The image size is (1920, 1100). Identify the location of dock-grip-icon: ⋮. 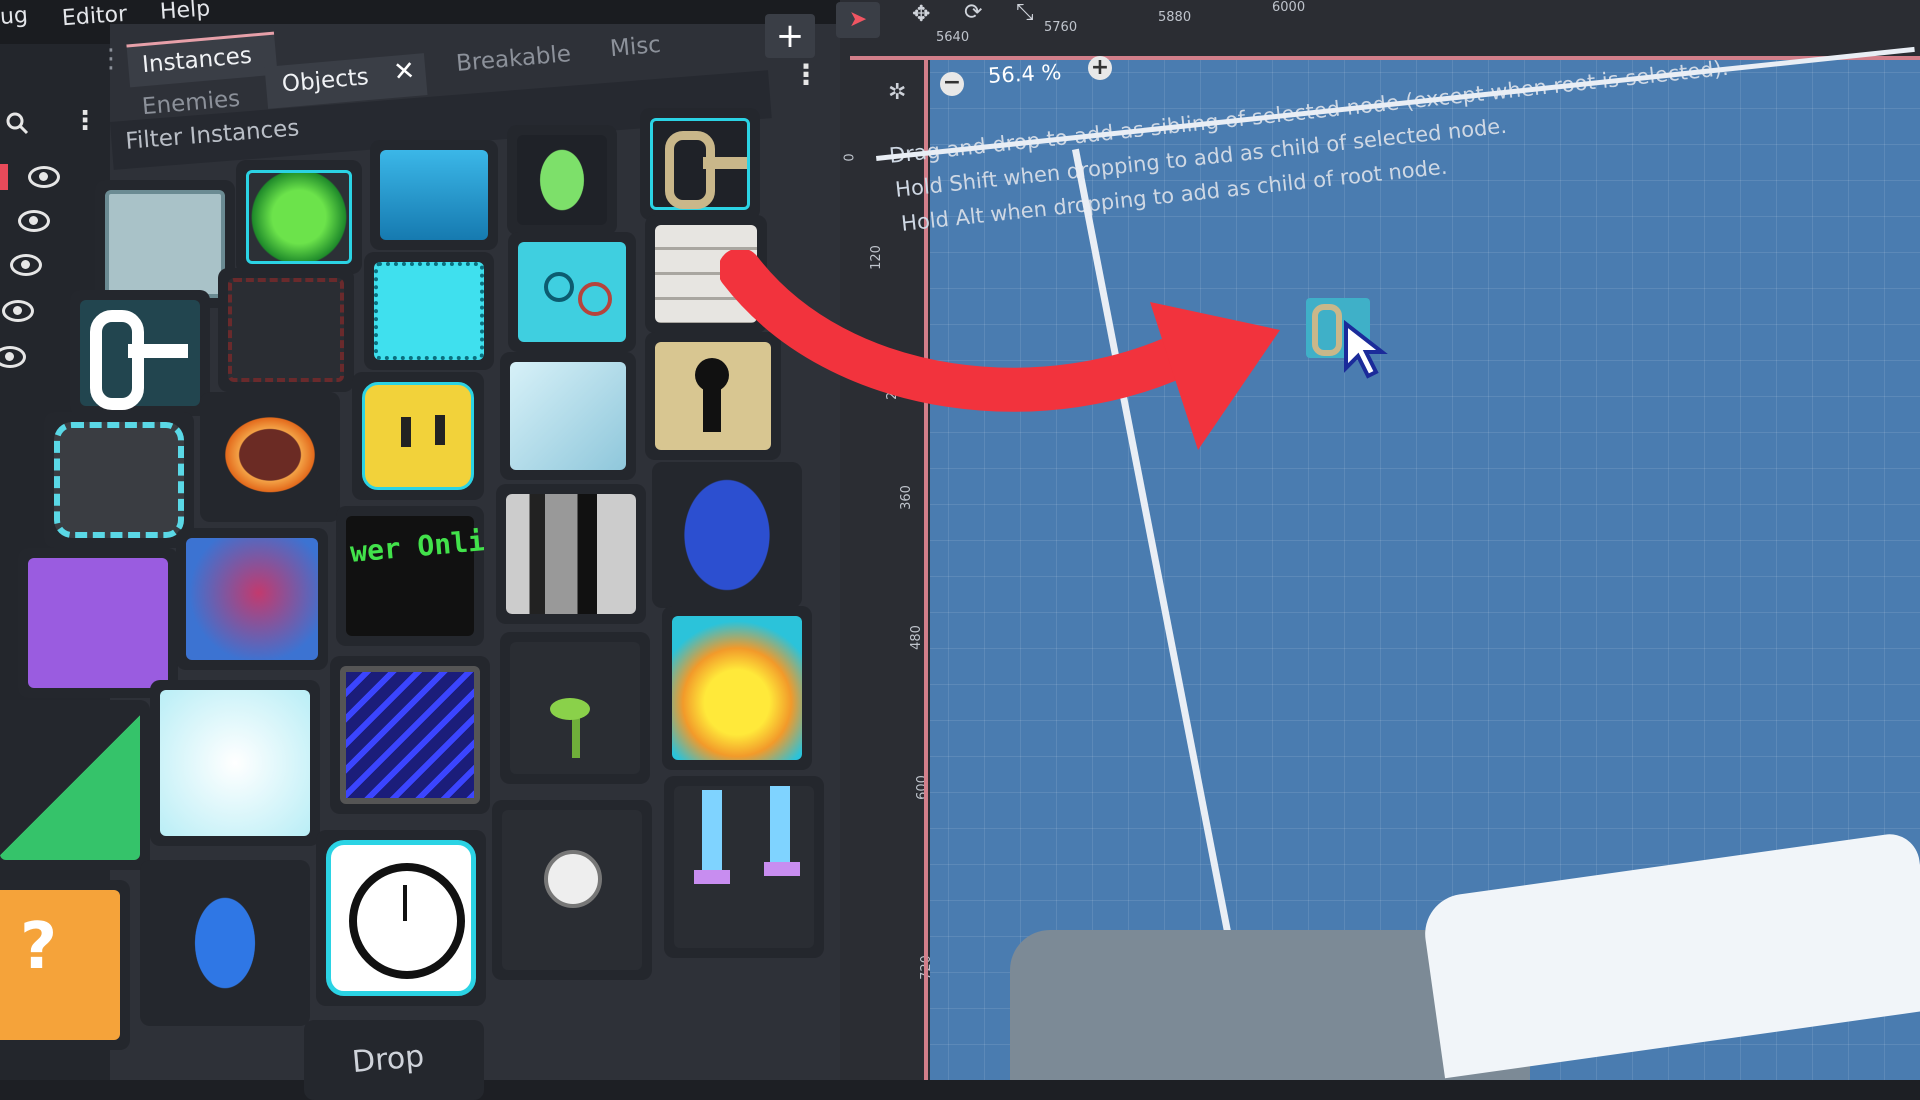
(111, 59).